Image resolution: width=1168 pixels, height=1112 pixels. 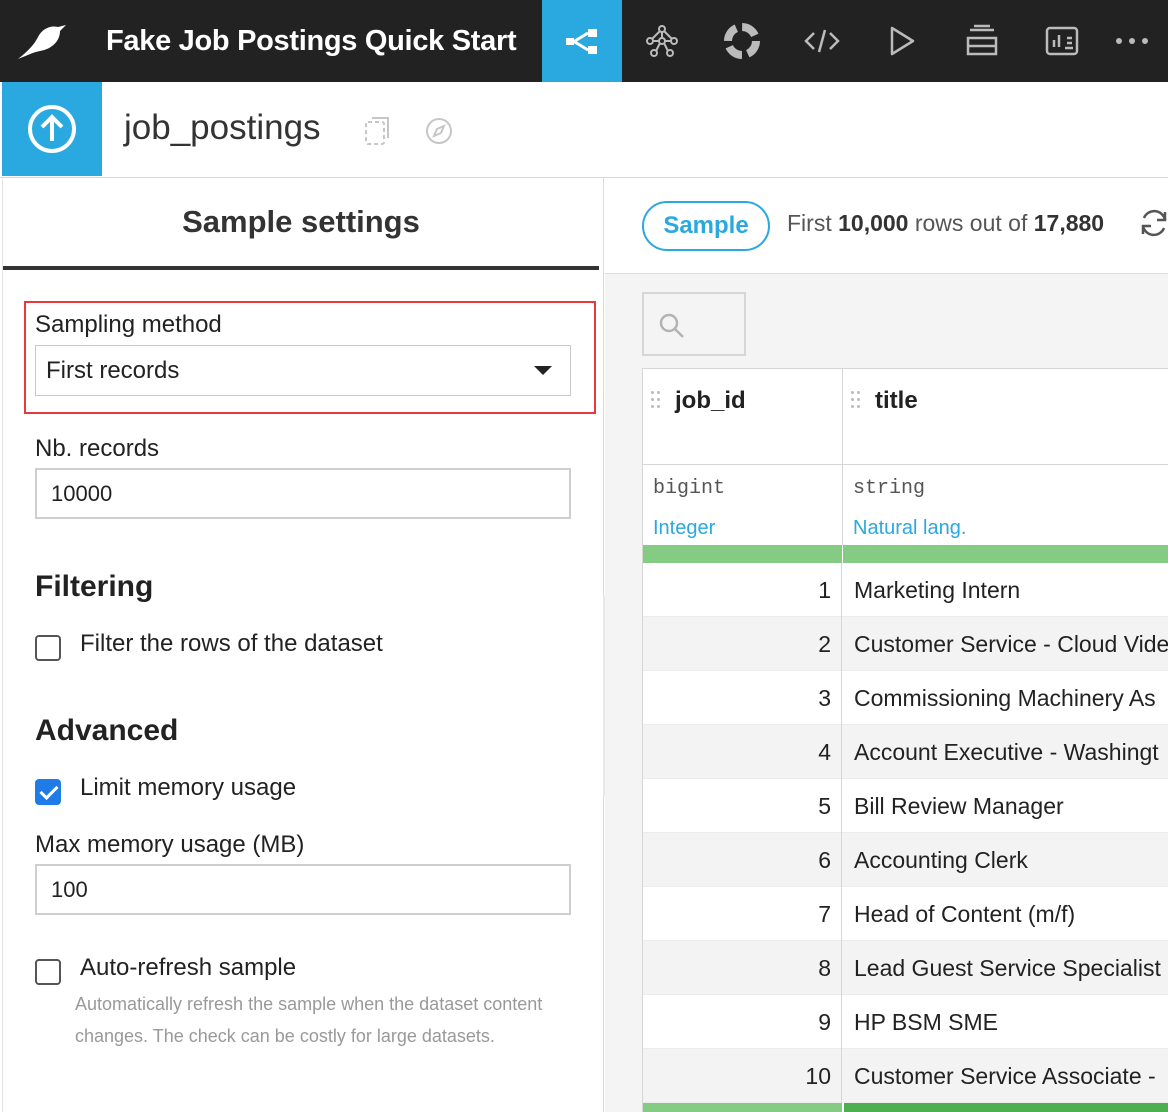 I want to click on storage-type: string, so click(x=889, y=488).